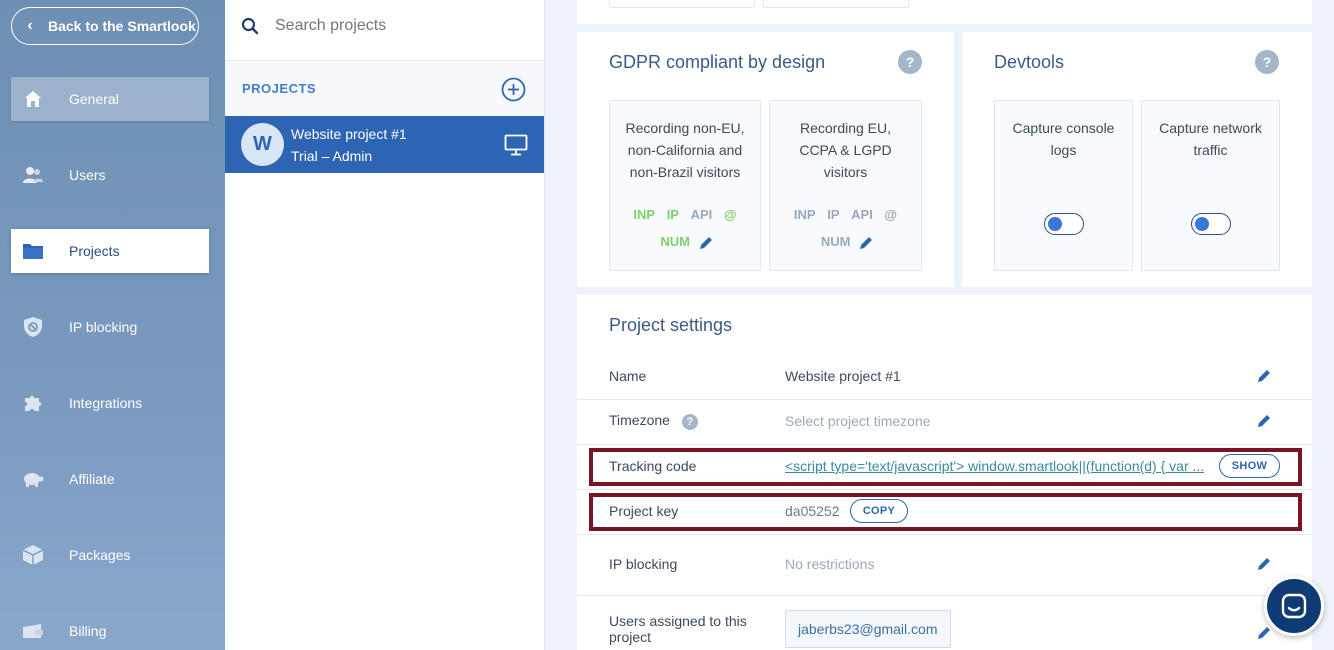 Image resolution: width=1334 pixels, height=650 pixels. What do you see at coordinates (671, 325) in the screenshot?
I see `project-settings-title: Project settings` at bounding box center [671, 325].